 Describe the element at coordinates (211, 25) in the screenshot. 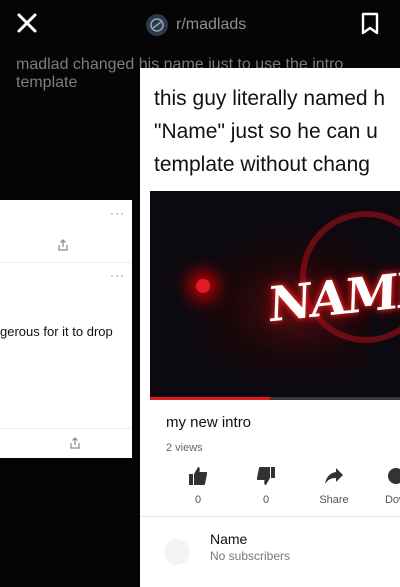

I see `subreddit-name: r/madlads` at that location.